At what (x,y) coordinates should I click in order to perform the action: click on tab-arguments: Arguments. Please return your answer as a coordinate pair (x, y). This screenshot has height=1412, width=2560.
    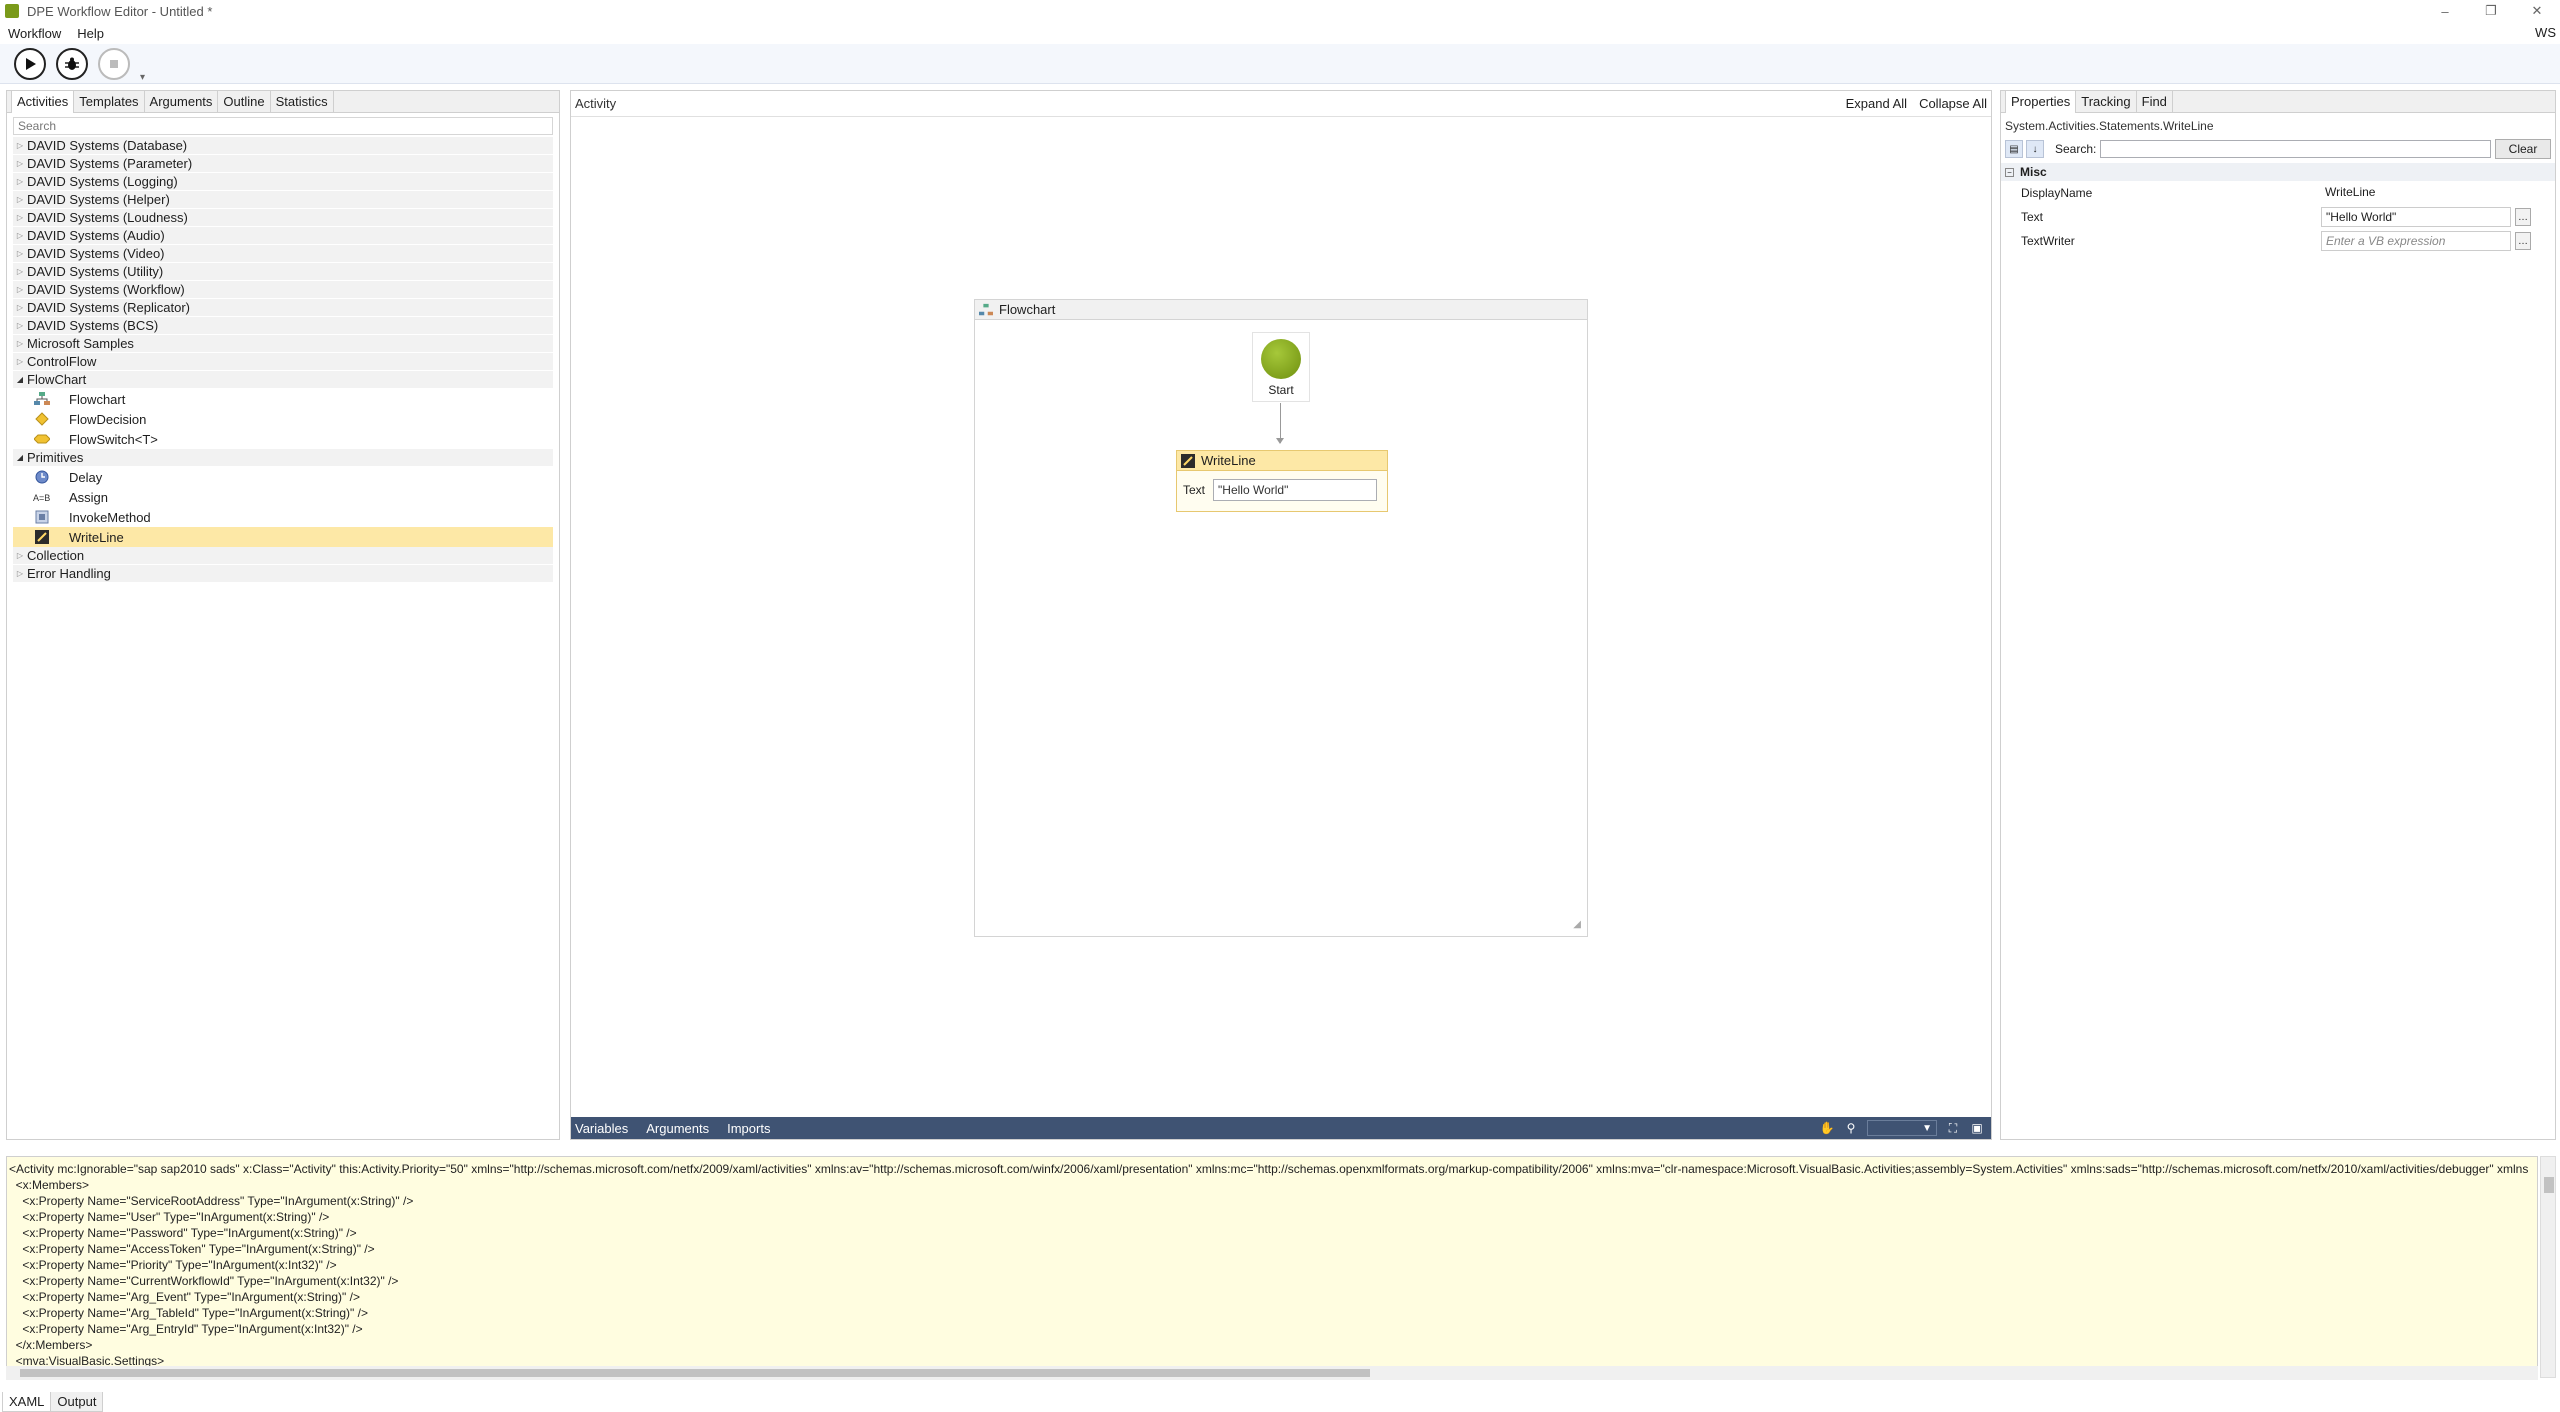
    Looking at the image, I should click on (181, 101).